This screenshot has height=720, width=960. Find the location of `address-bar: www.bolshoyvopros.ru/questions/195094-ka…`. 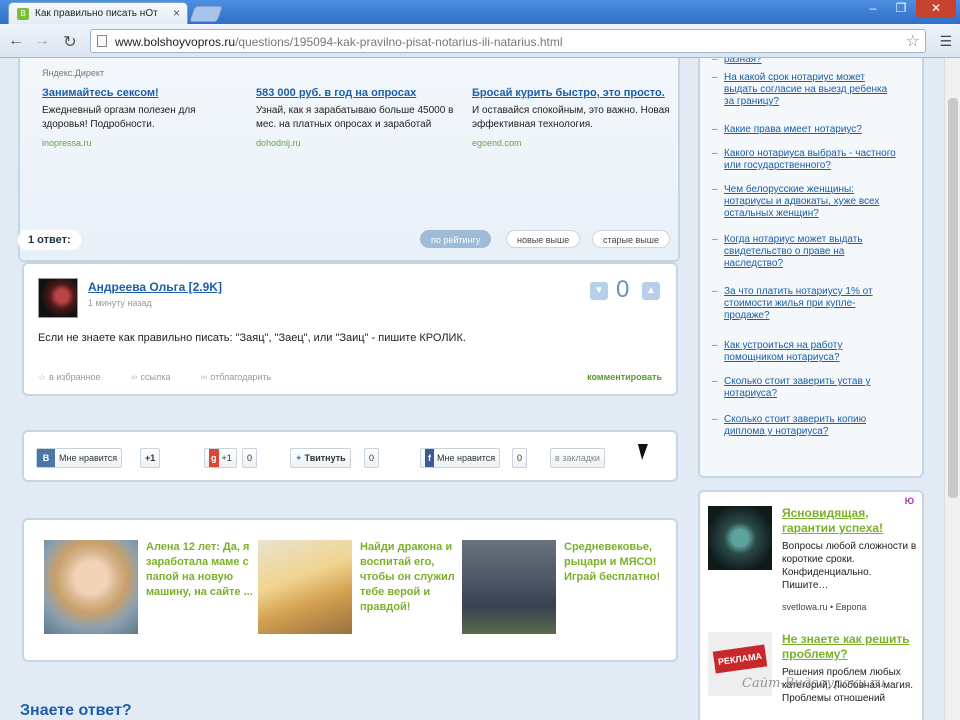

address-bar: www.bolshoyvopros.ru/questions/195094-ka… is located at coordinates (508, 41).